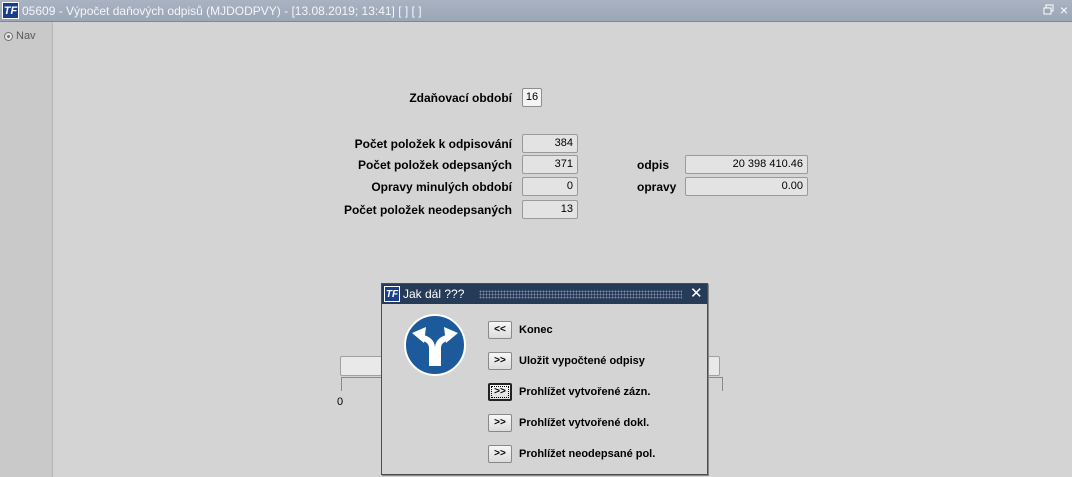 Image resolution: width=1072 pixels, height=477 pixels. I want to click on restore-icon, so click(1049, 10).